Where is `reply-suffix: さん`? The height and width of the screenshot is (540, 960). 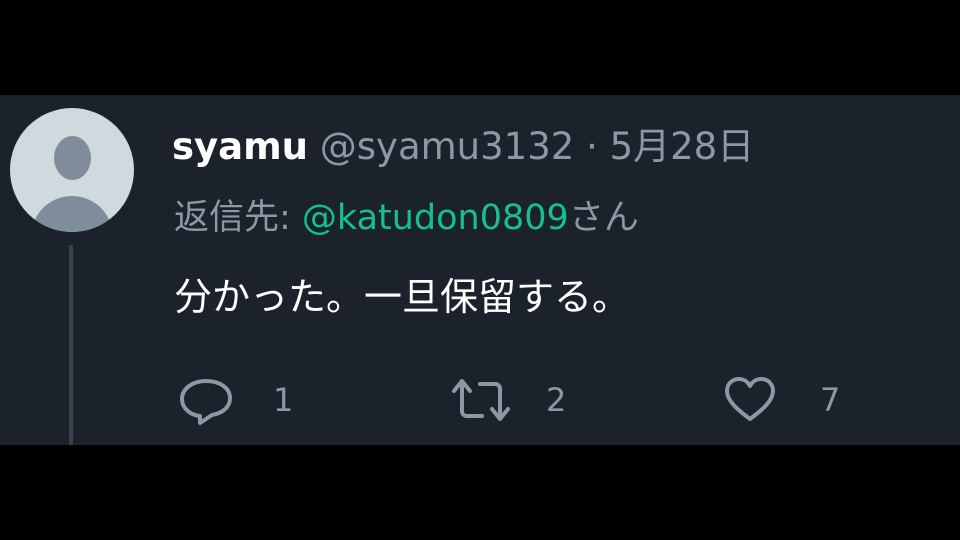
reply-suffix: さん is located at coordinates (603, 218).